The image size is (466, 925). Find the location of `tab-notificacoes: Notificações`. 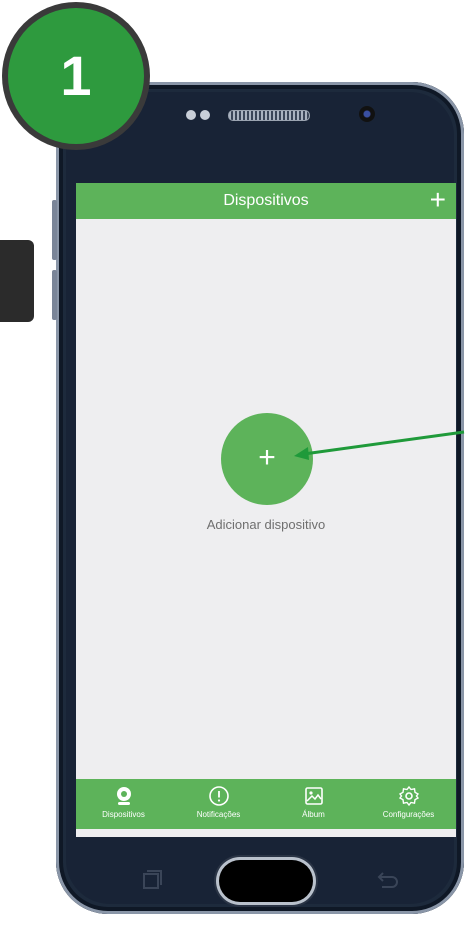

tab-notificacoes: Notificações is located at coordinates (218, 804).